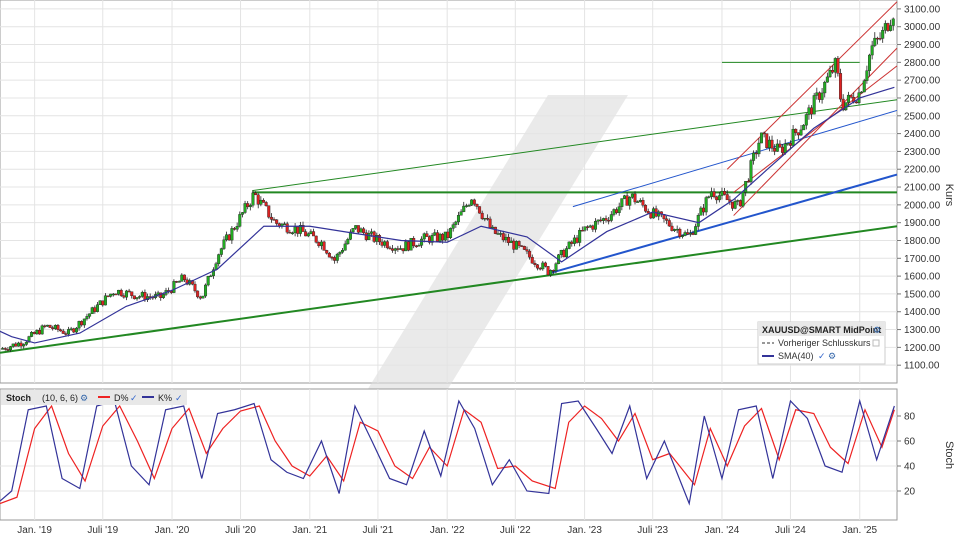  I want to click on legend-gear-icon: ⚙, so click(877, 330).